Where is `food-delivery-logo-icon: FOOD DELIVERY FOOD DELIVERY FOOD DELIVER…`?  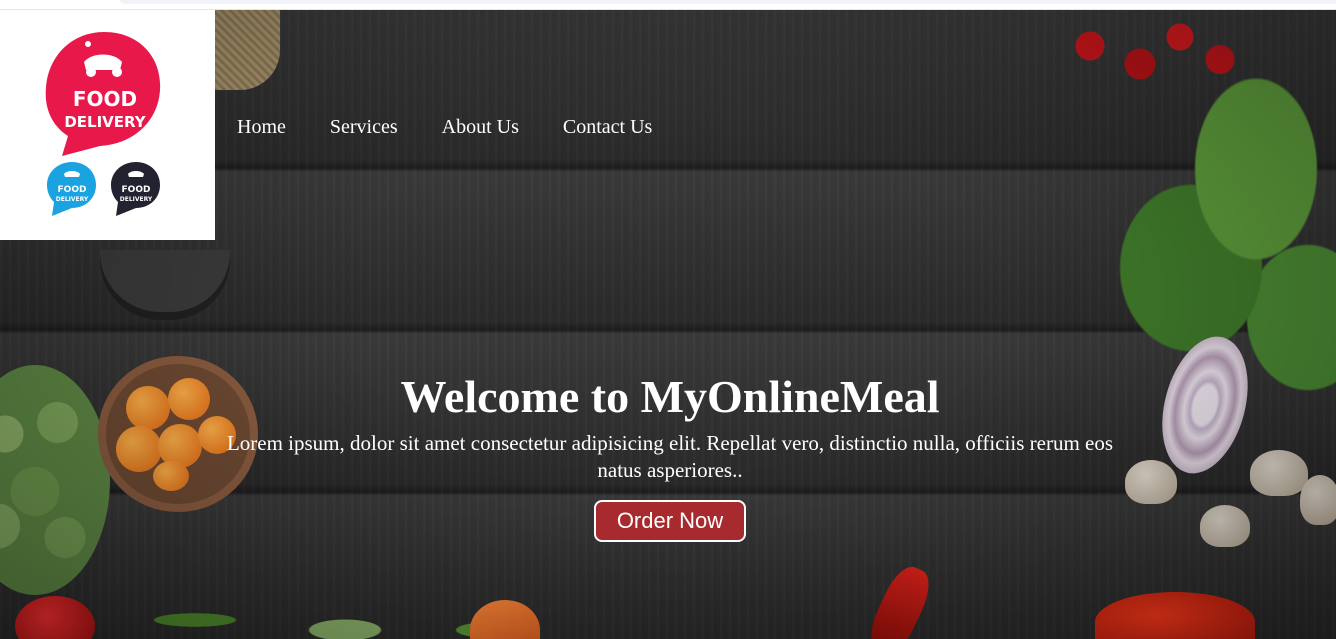
food-delivery-logo-icon: FOOD DELIVERY FOOD DELIVERY FOOD DELIVER… is located at coordinates (103, 124).